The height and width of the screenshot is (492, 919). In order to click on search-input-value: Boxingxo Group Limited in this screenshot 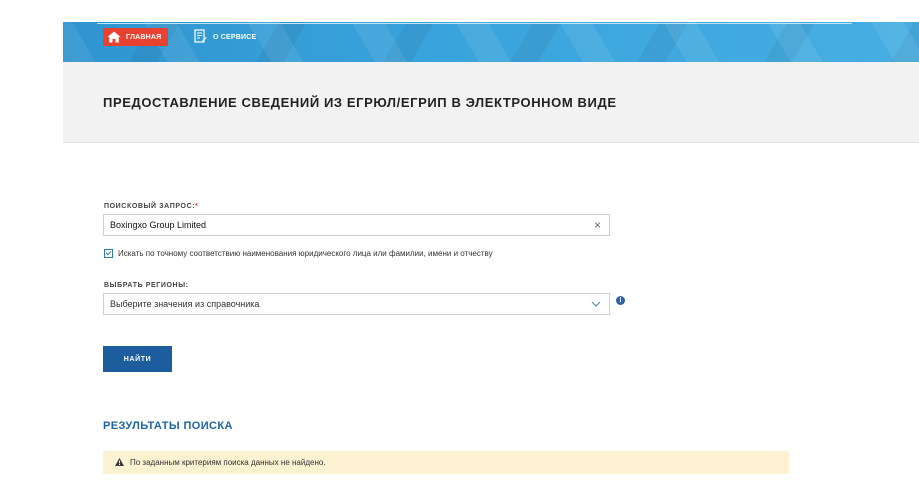, I will do `click(352, 225)`.